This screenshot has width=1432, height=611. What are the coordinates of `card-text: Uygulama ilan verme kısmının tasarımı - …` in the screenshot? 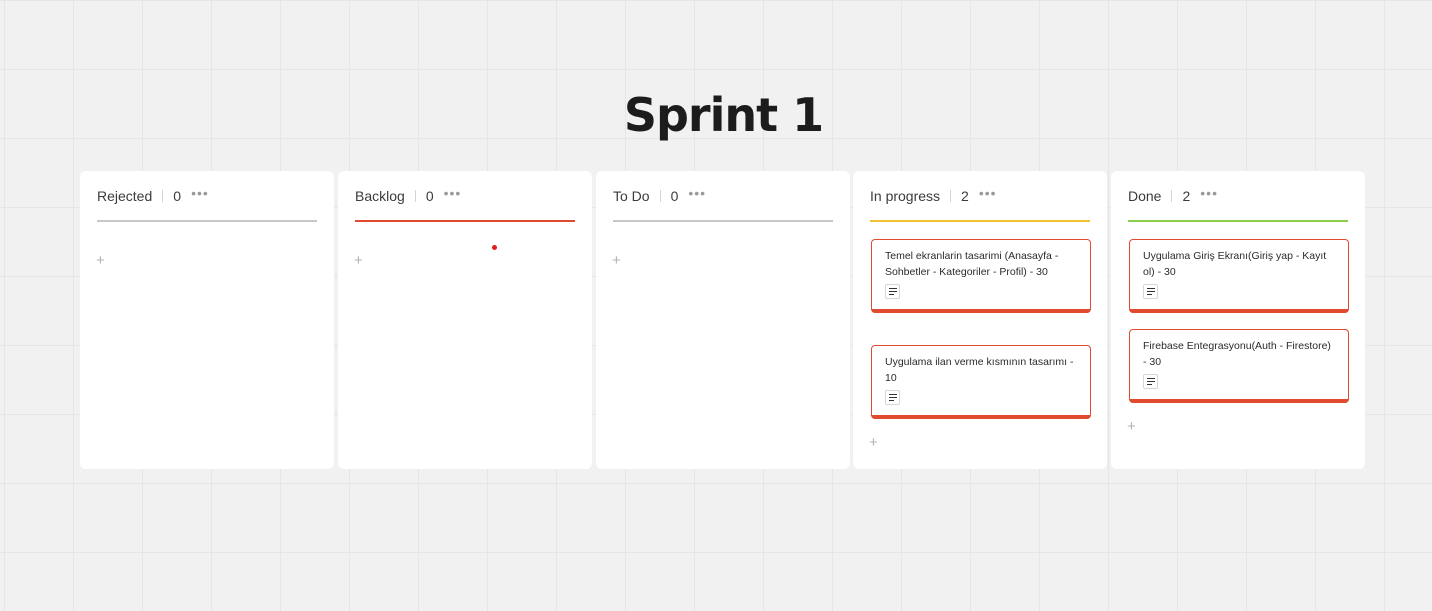 It's located at (979, 370).